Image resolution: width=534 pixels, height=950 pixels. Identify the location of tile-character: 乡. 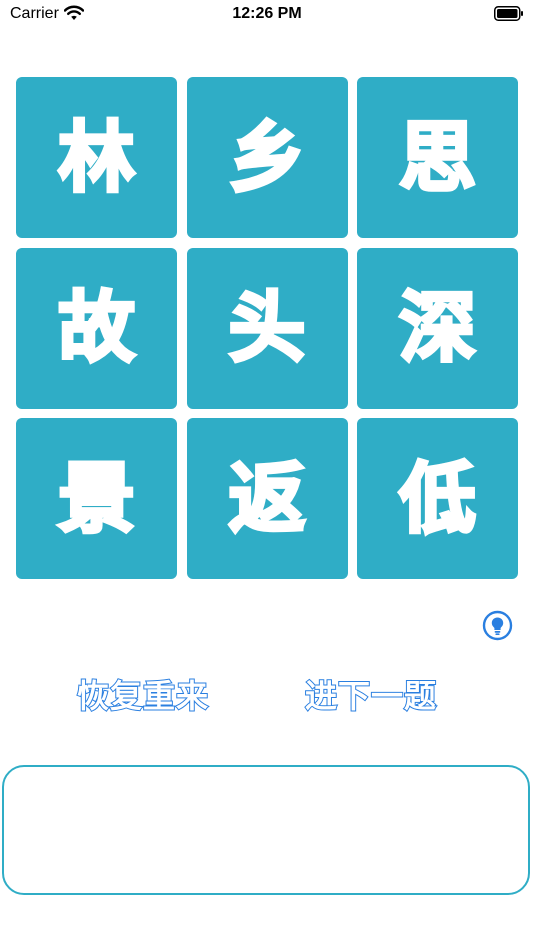
(267, 157).